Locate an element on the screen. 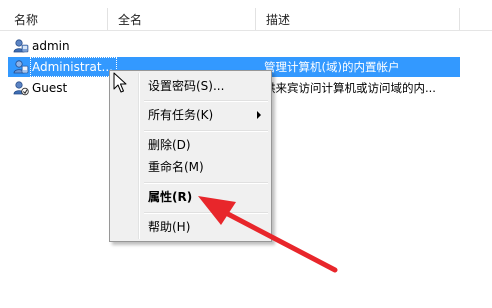 The image size is (492, 308). user-description is located at coordinates (362, 46).